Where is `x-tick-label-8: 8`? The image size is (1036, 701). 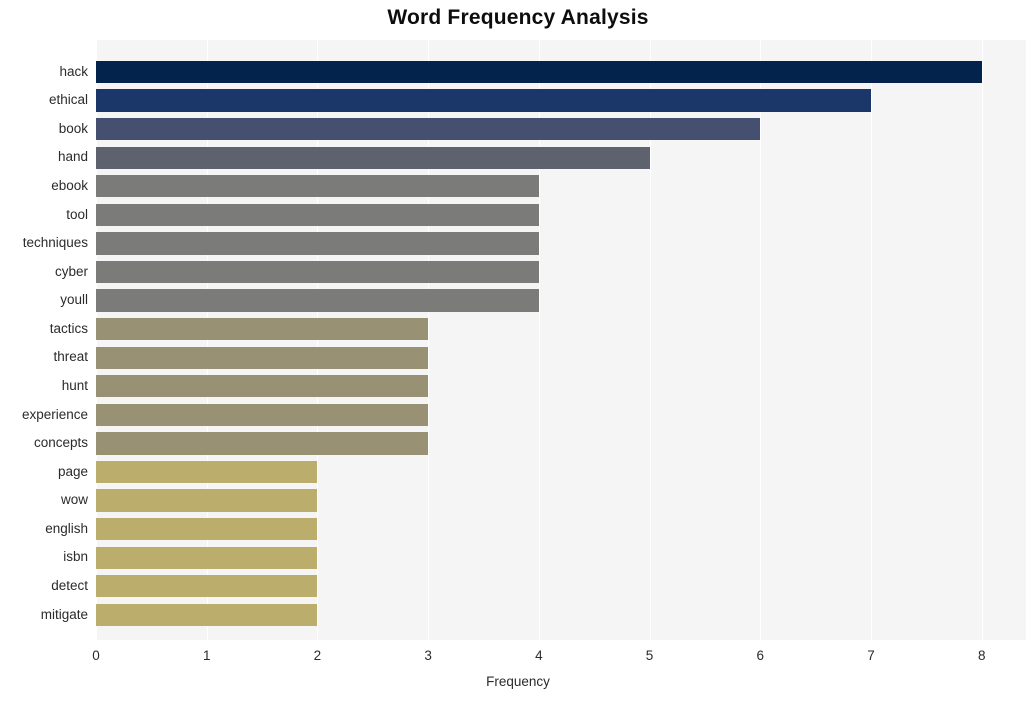
x-tick-label-8: 8 is located at coordinates (981, 655).